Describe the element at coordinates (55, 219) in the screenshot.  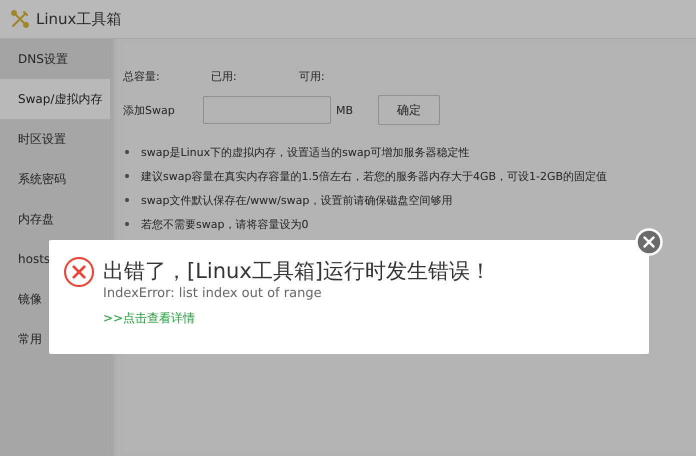
I see `sidebar-item: 内存盘` at that location.